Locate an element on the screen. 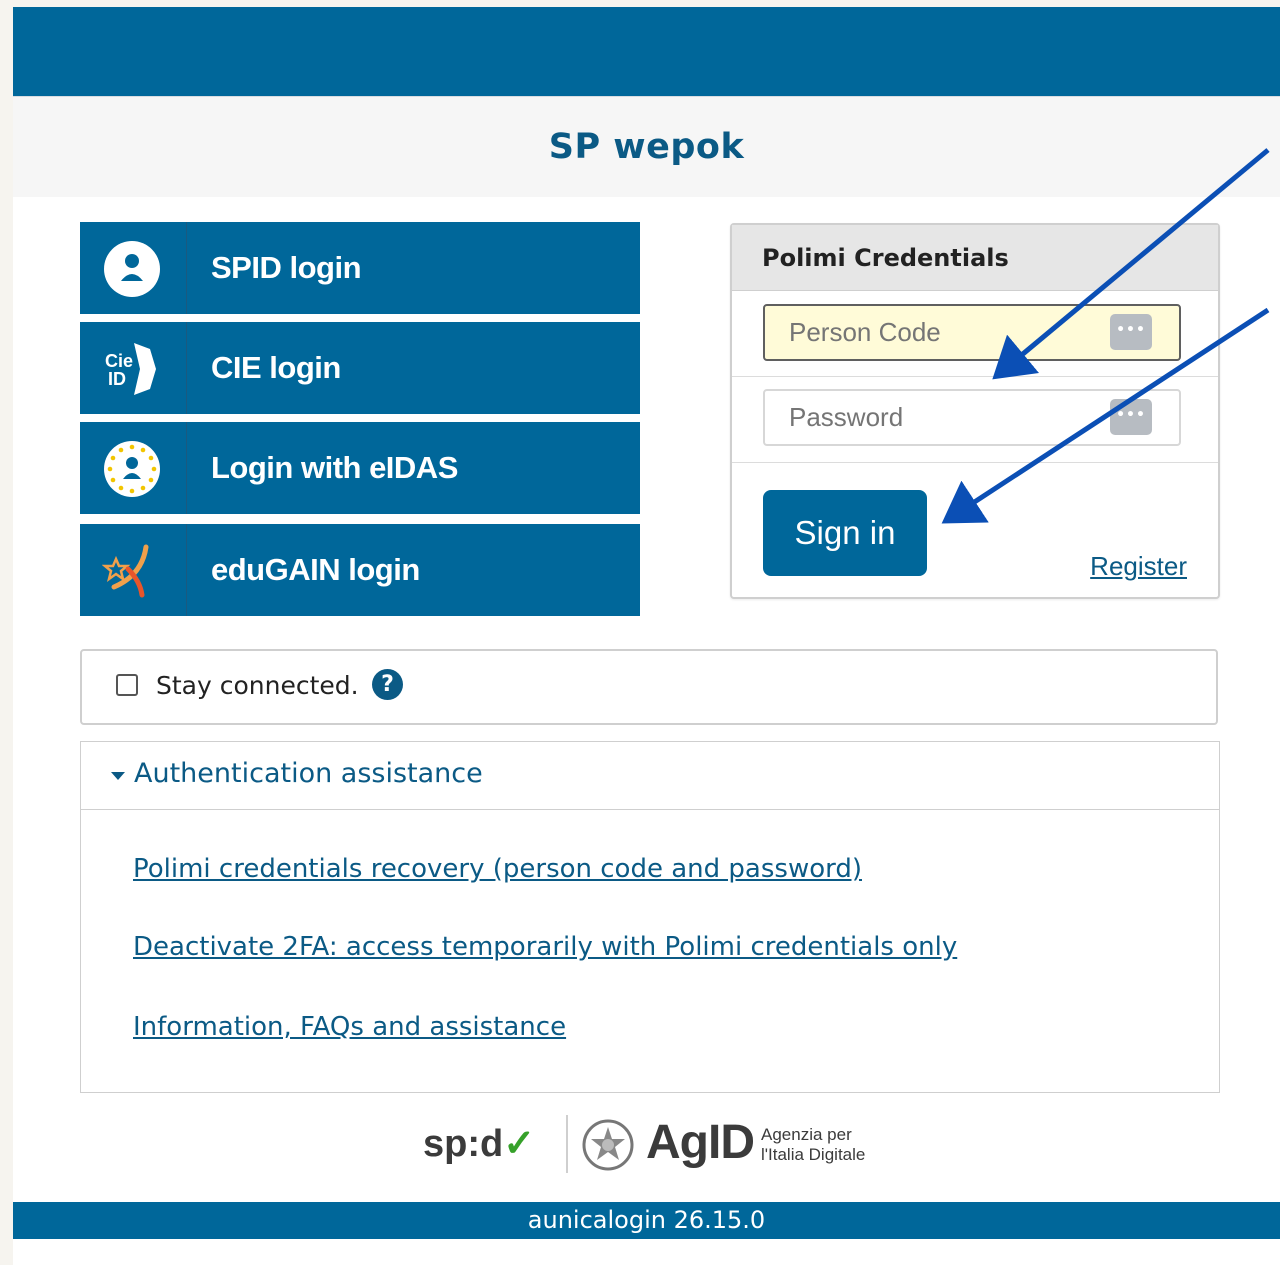 The width and height of the screenshot is (1280, 1265). agid-subtitle: Agenzia per l'Italia Digitale is located at coordinates (813, 1145).